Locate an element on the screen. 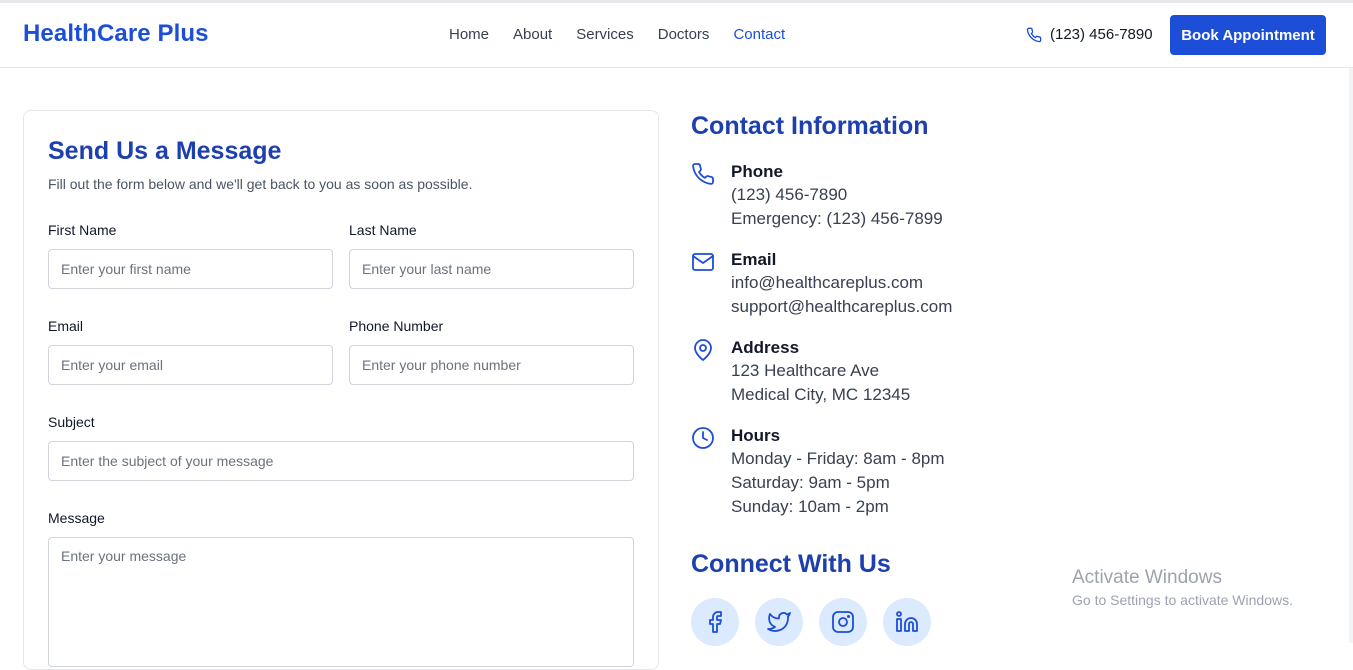 The image size is (1353, 670). linkedin-link is located at coordinates (907, 622).